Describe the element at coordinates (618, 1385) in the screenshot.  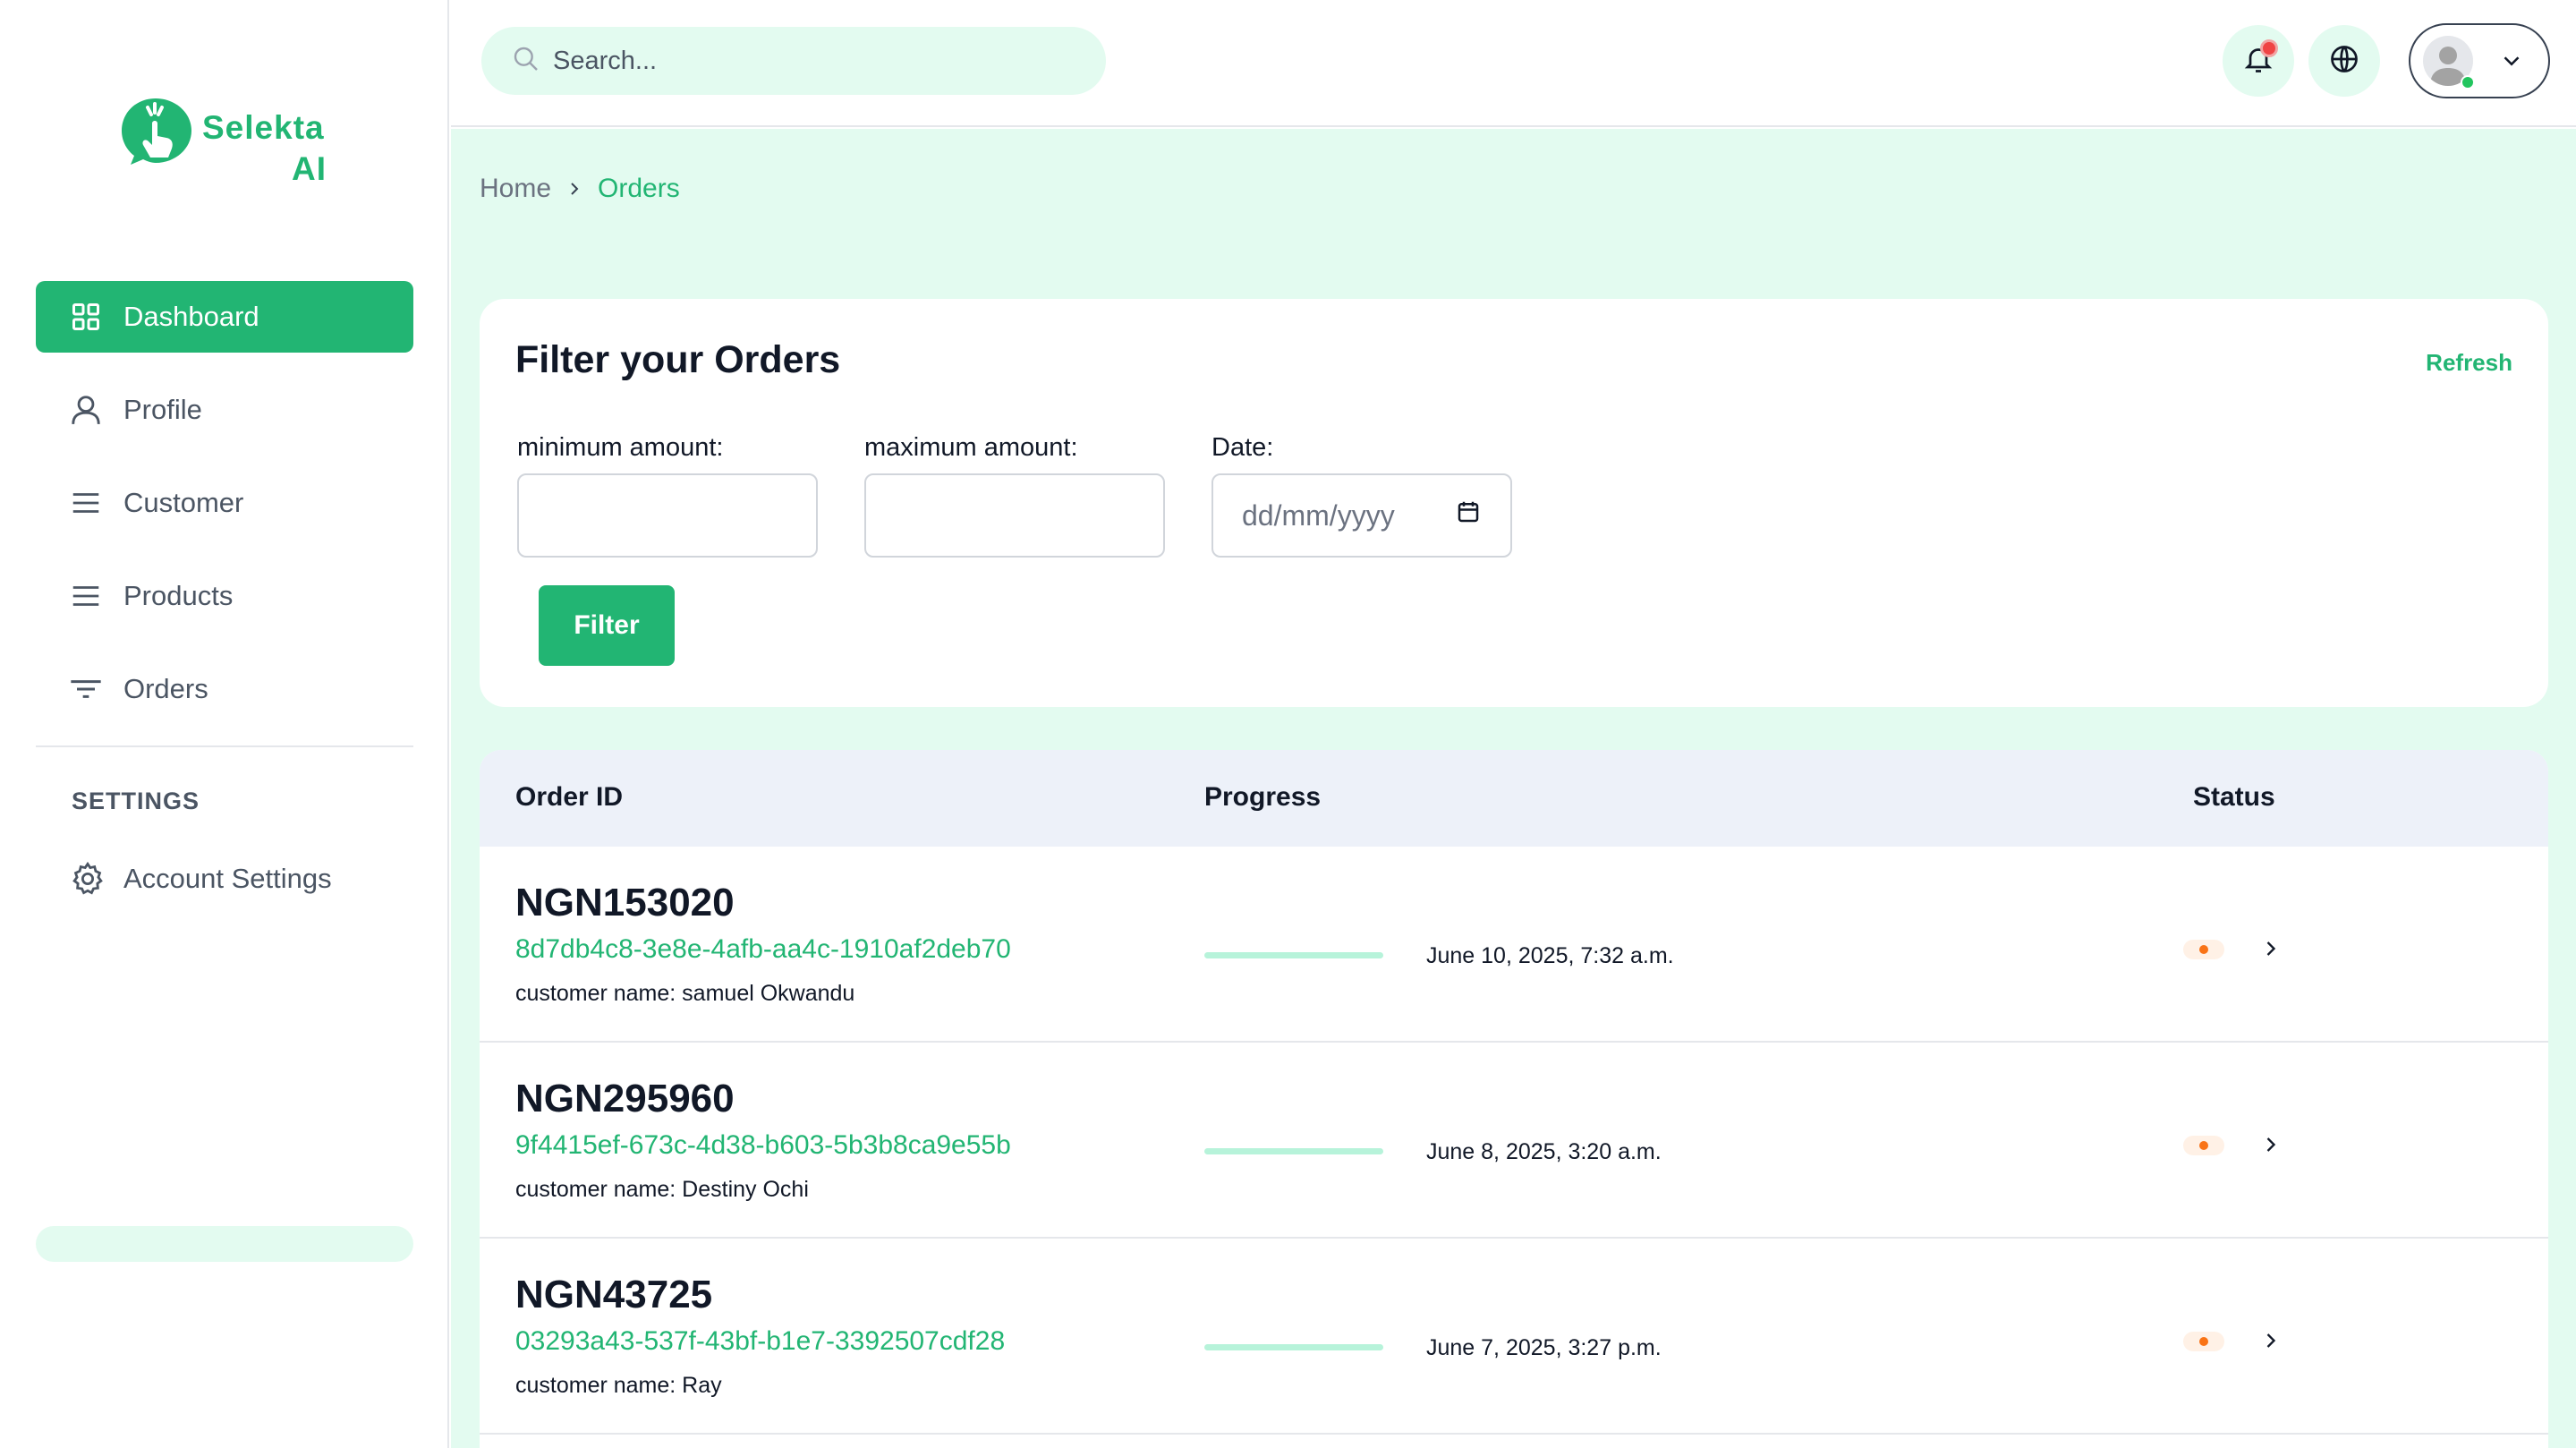
I see `customer-name: customer name: Ray` at that location.